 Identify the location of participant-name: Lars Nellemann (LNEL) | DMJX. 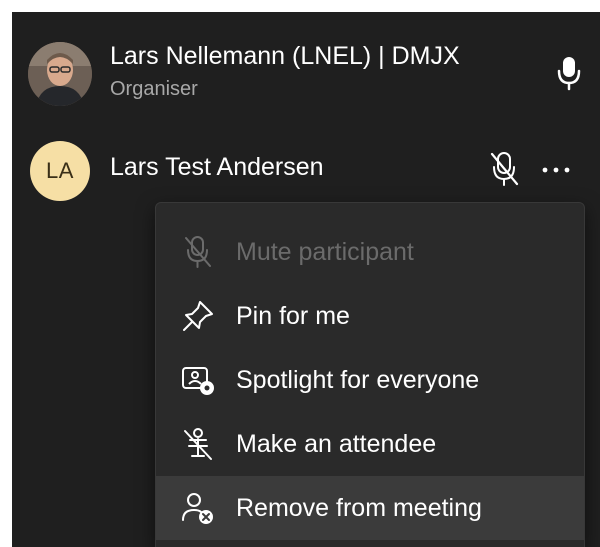
(285, 56).